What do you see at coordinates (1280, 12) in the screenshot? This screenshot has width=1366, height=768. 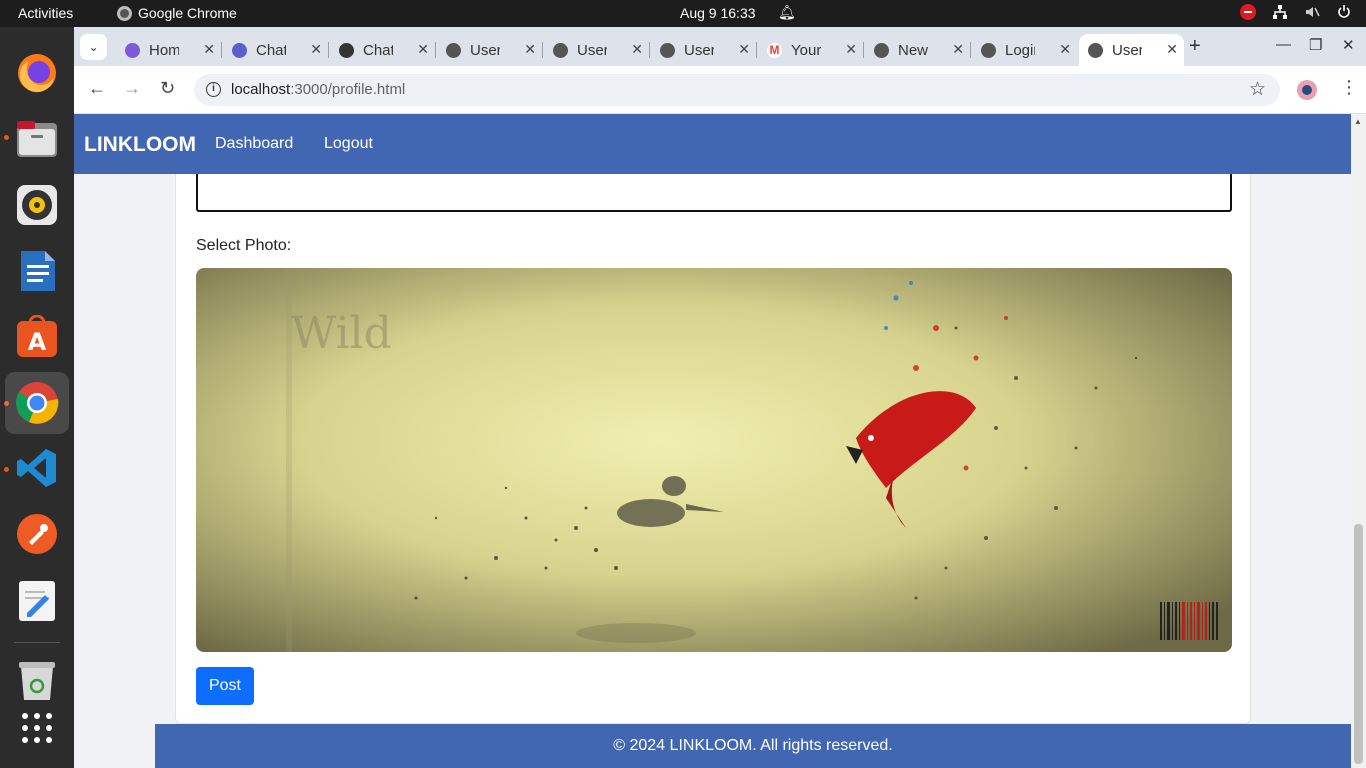 I see `network-icon` at bounding box center [1280, 12].